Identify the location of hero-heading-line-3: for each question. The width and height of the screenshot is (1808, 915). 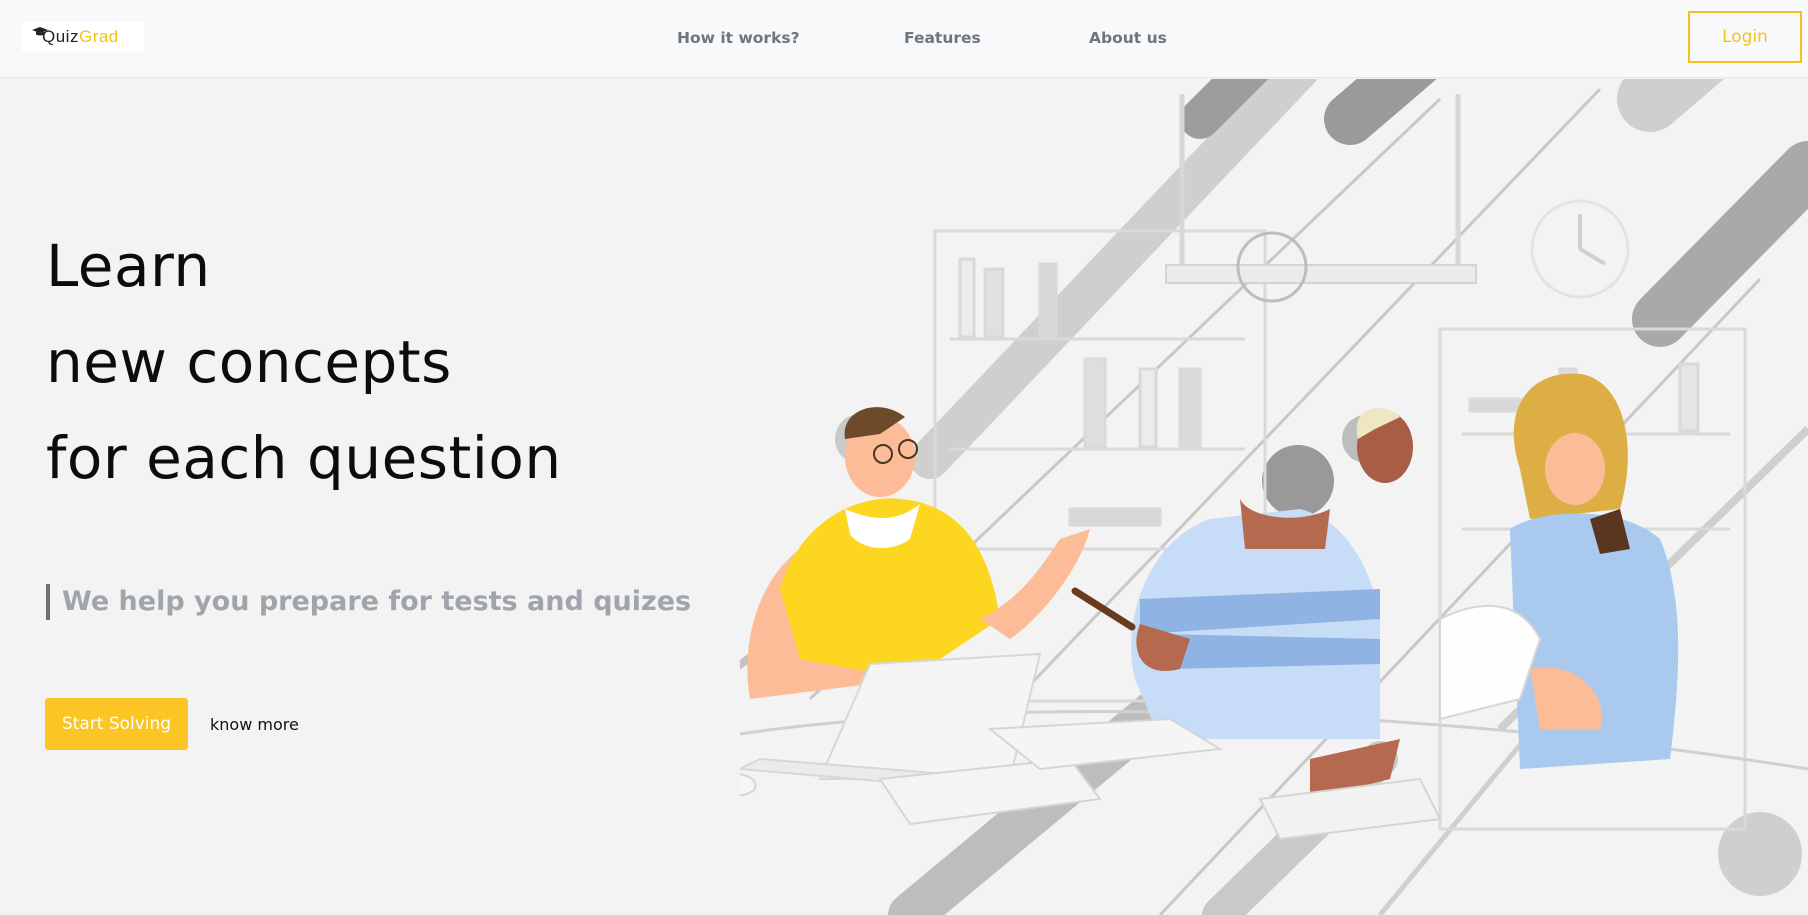
(304, 458).